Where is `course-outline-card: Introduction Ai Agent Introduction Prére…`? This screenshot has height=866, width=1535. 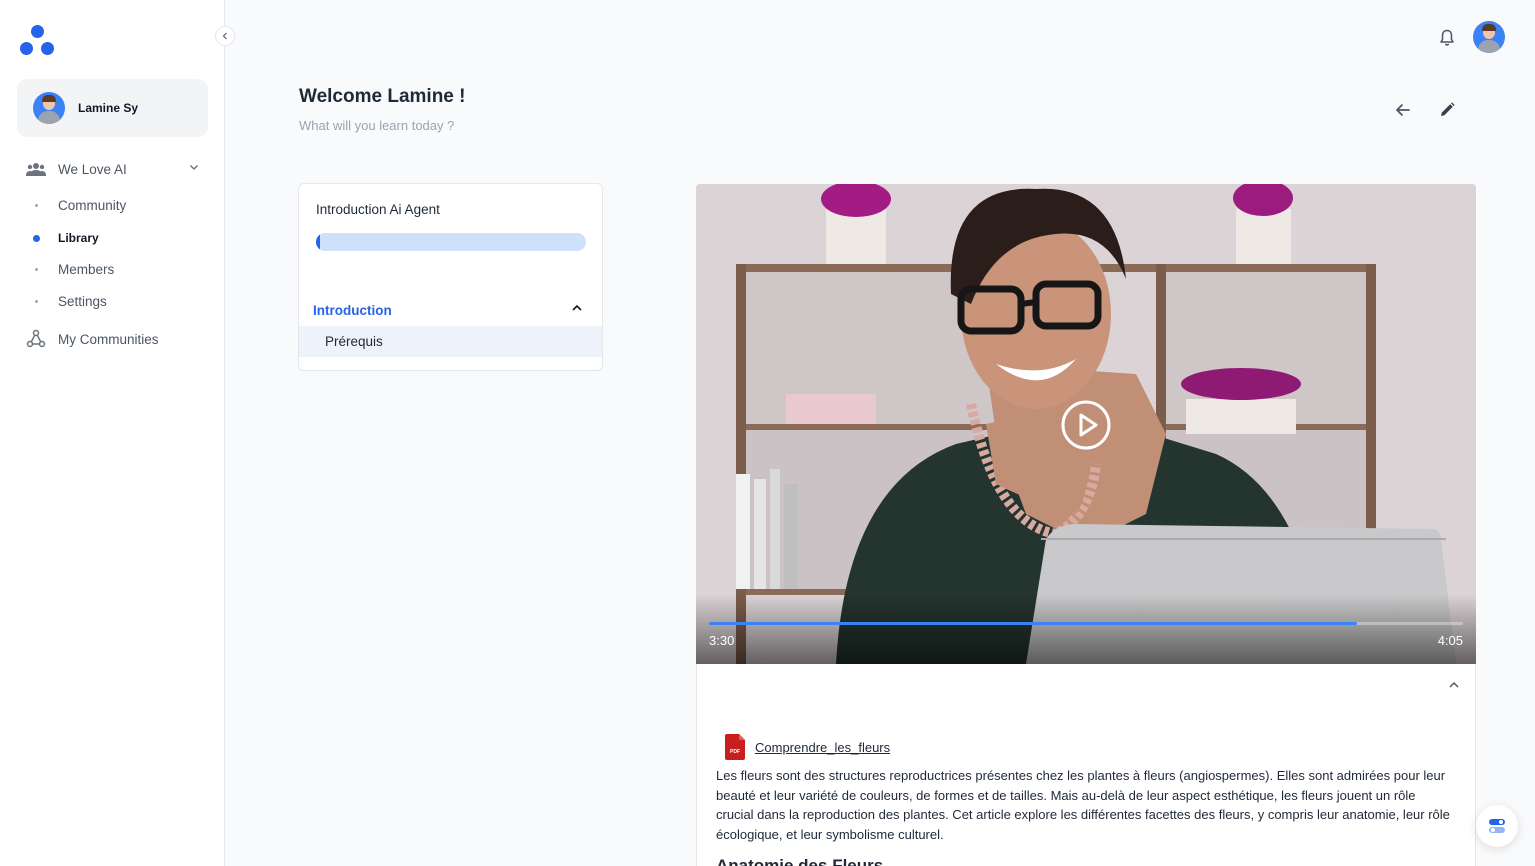 course-outline-card: Introduction Ai Agent Introduction Prére… is located at coordinates (450, 277).